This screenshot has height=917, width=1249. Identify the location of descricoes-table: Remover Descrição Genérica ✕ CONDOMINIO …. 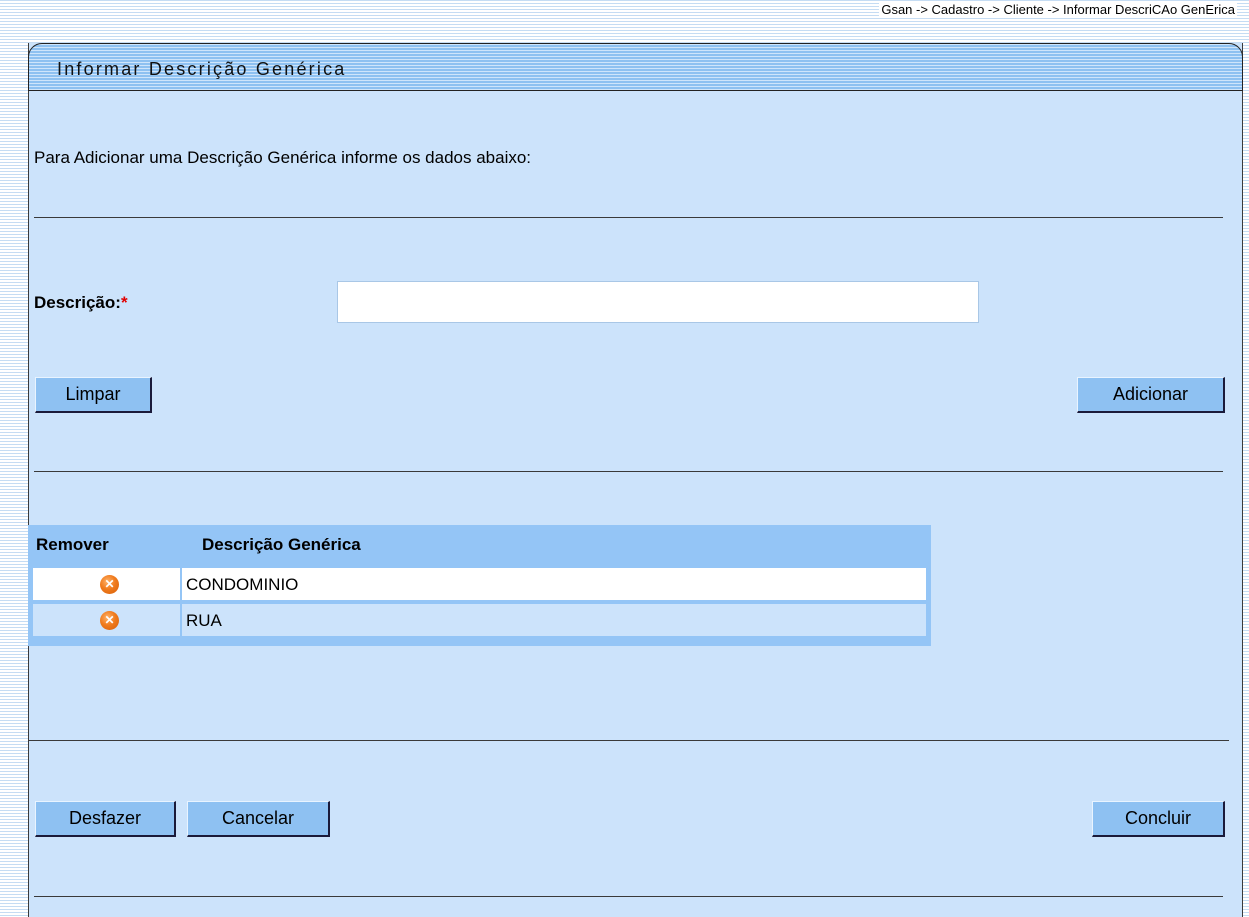
(479, 585).